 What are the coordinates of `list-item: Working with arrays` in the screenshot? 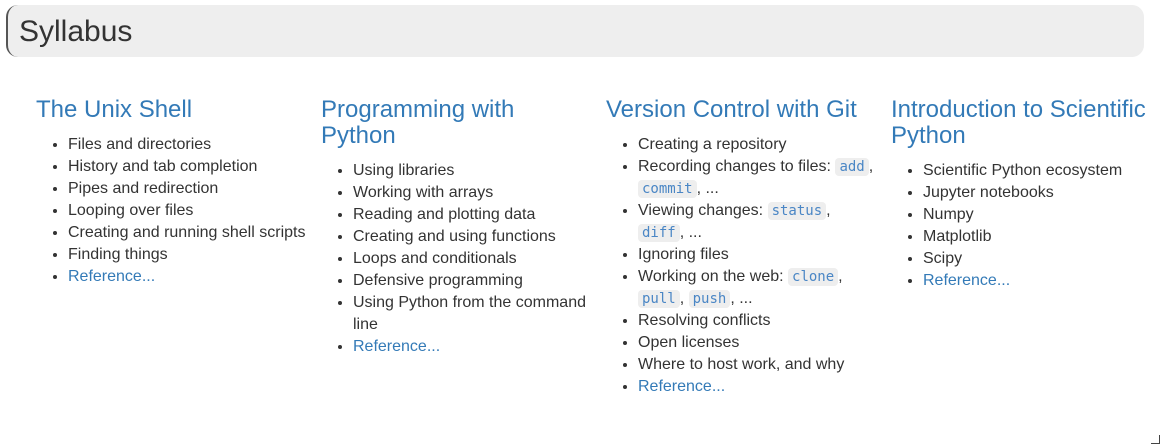 It's located at (472, 193).